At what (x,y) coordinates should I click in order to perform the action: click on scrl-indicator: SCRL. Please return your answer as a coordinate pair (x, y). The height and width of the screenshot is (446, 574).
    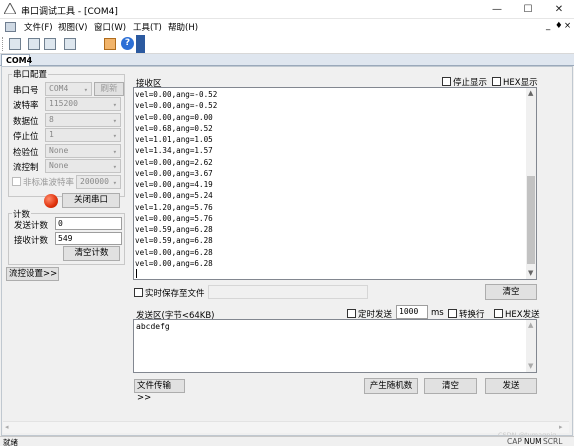
    Looking at the image, I should click on (553, 441).